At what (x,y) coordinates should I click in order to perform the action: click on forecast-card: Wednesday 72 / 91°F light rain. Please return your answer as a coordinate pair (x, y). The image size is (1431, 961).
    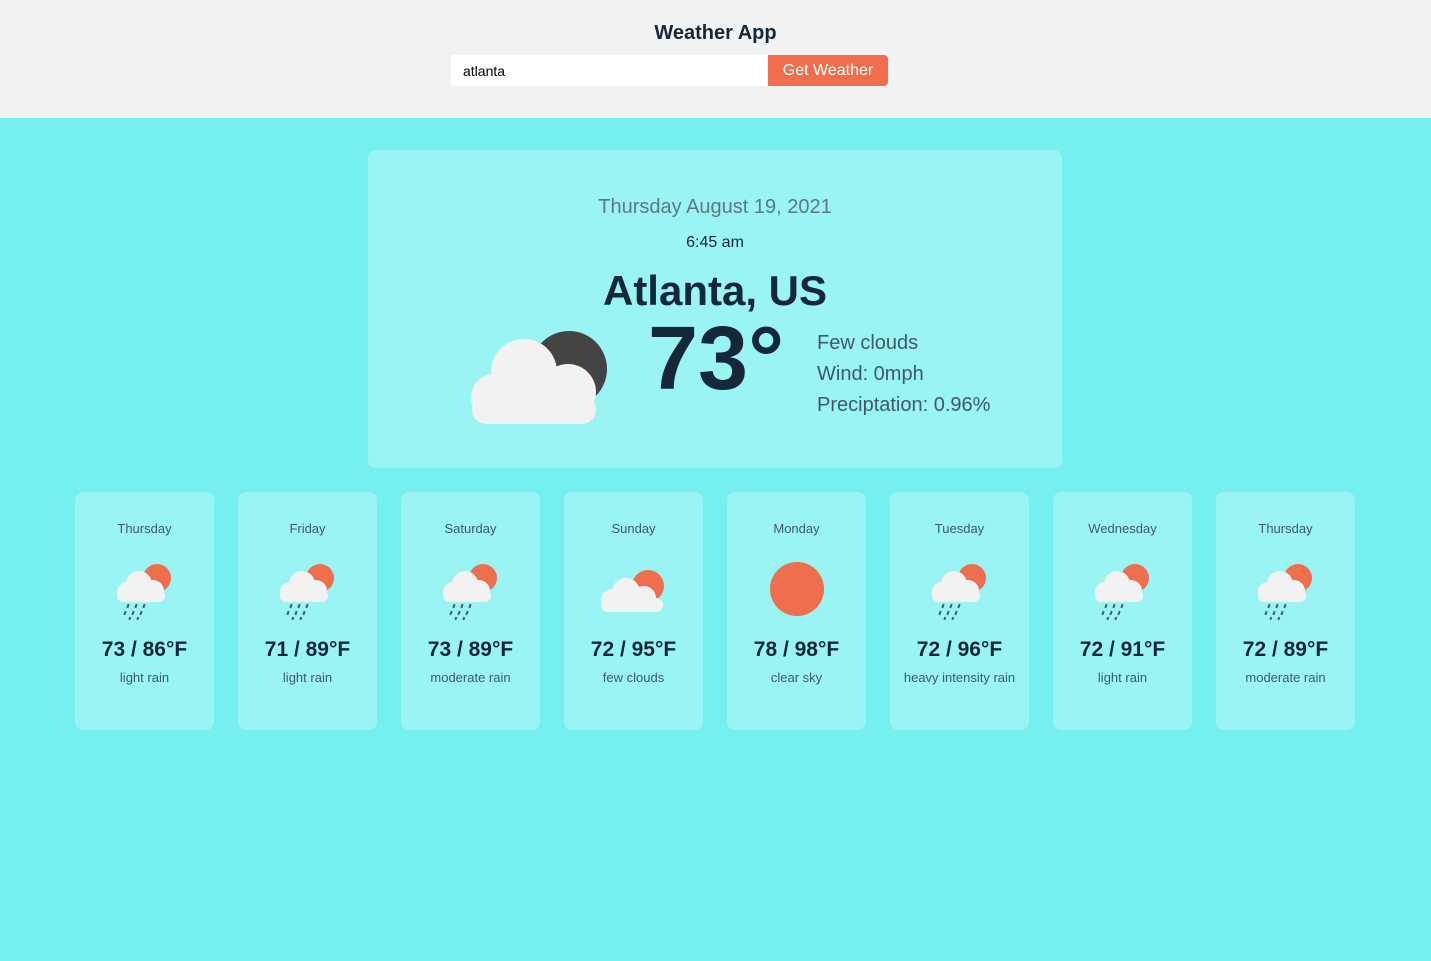
    Looking at the image, I should click on (1122, 611).